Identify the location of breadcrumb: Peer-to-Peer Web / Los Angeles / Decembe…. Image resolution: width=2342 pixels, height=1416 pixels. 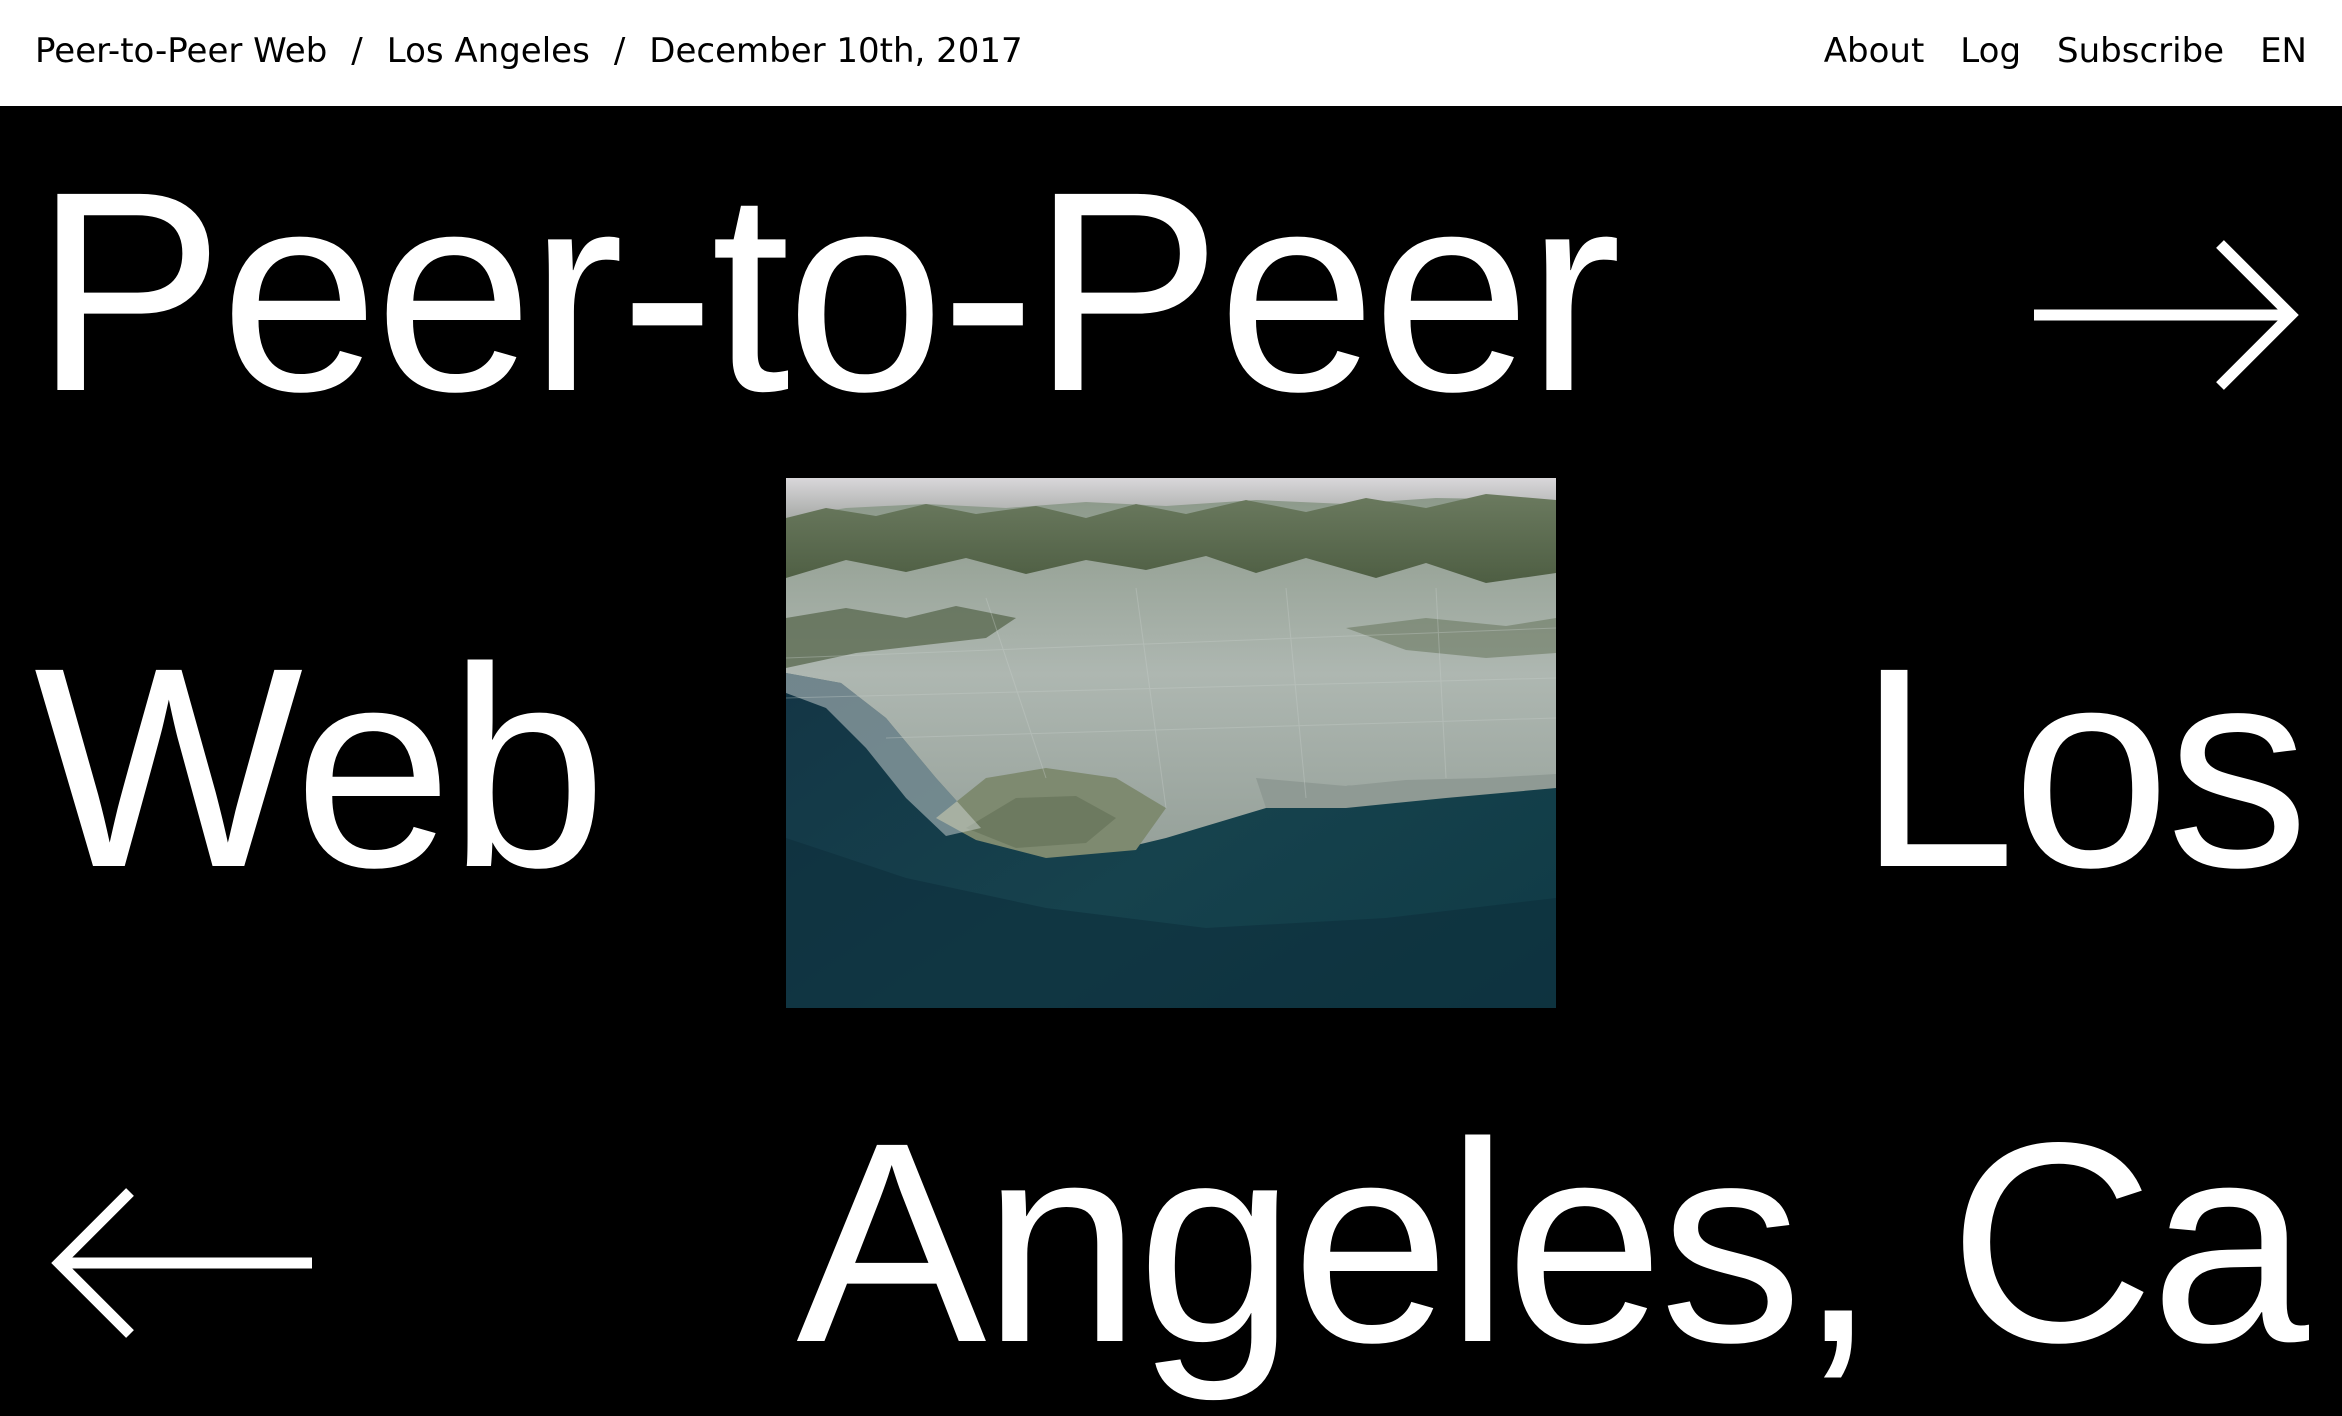
(529, 51).